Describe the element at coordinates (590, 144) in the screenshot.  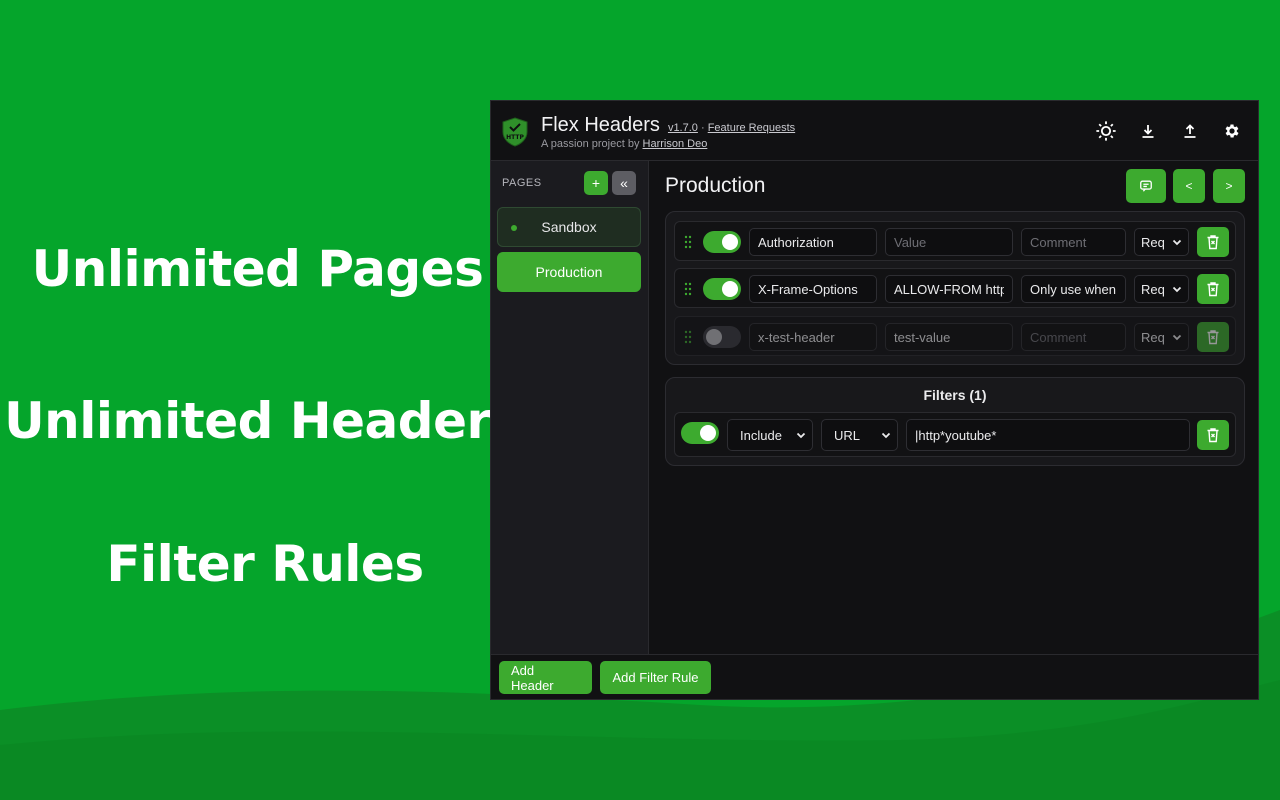
I see `subtitle-prefix: A passion project by` at that location.